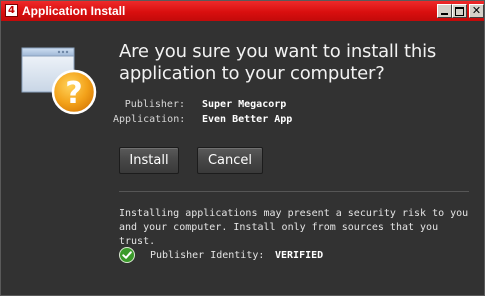  What do you see at coordinates (11, 10) in the screenshot?
I see `app-icon: 4` at bounding box center [11, 10].